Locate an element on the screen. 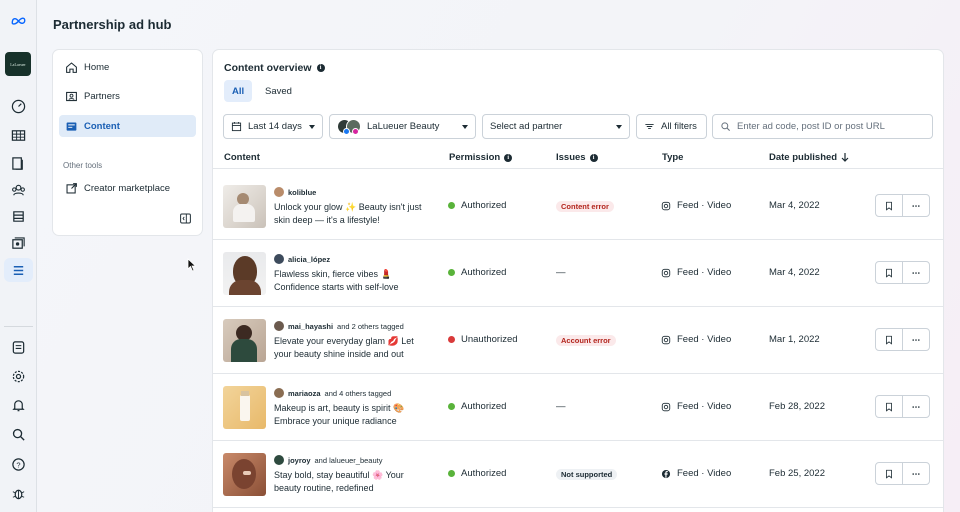  issue-badge: Account error is located at coordinates (586, 340).